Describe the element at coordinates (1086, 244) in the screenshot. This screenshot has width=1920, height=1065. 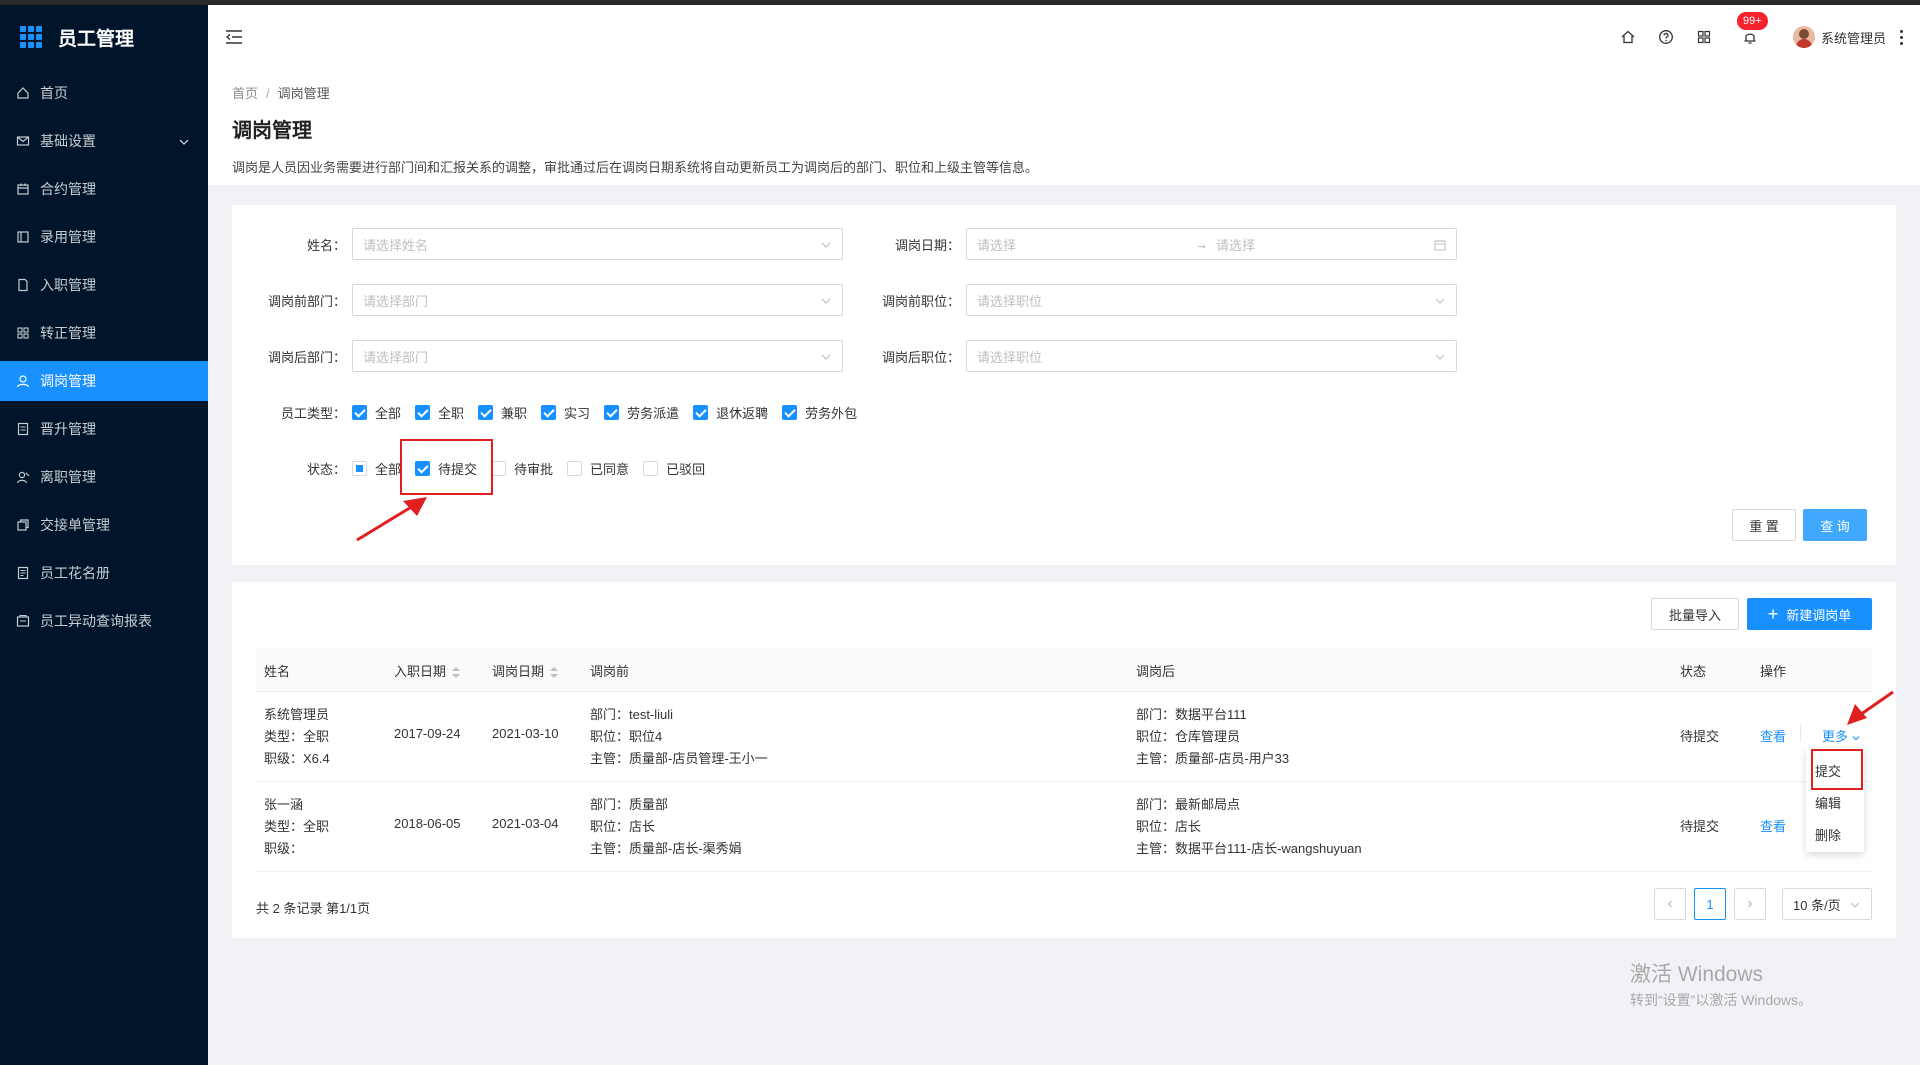
I see `date-start-input: 请选择` at that location.